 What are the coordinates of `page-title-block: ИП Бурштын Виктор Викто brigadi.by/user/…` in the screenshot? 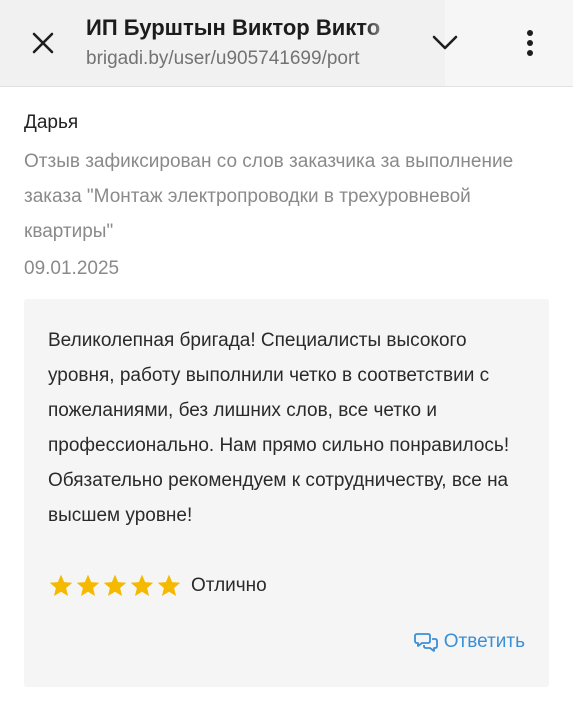 It's located at (244, 44).